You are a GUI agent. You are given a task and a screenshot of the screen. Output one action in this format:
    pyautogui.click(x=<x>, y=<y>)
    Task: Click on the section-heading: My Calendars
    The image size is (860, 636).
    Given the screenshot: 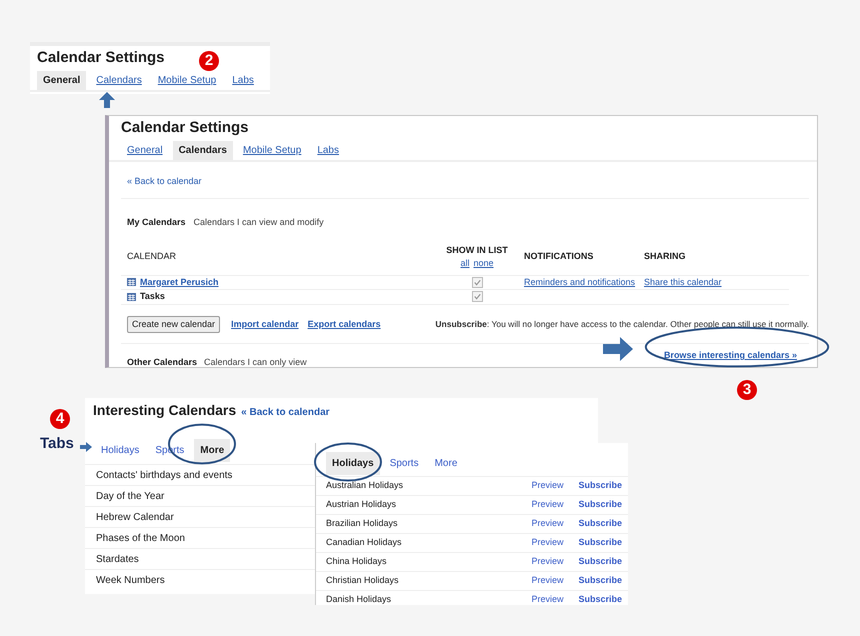 What is the action you would take?
    pyautogui.click(x=156, y=222)
    